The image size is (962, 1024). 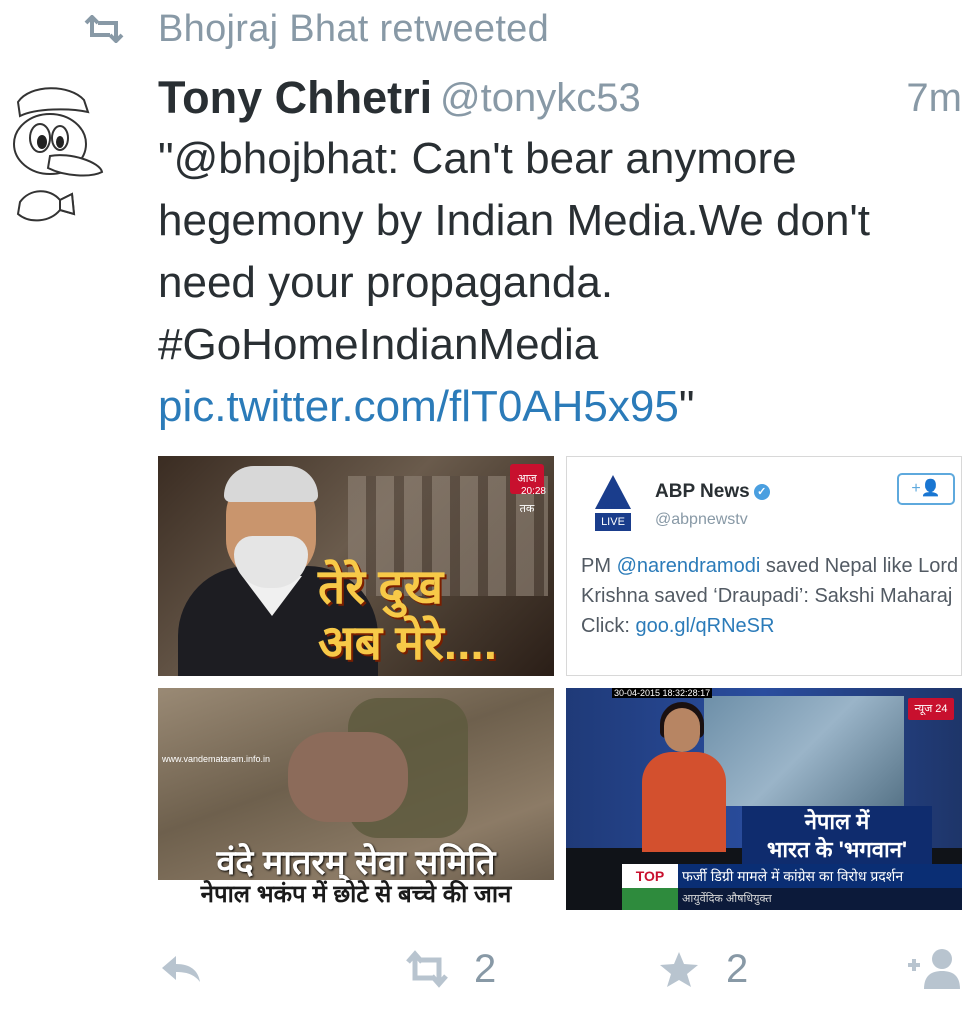 What do you see at coordinates (686, 406) in the screenshot?
I see `tweet-closing-quote: "` at bounding box center [686, 406].